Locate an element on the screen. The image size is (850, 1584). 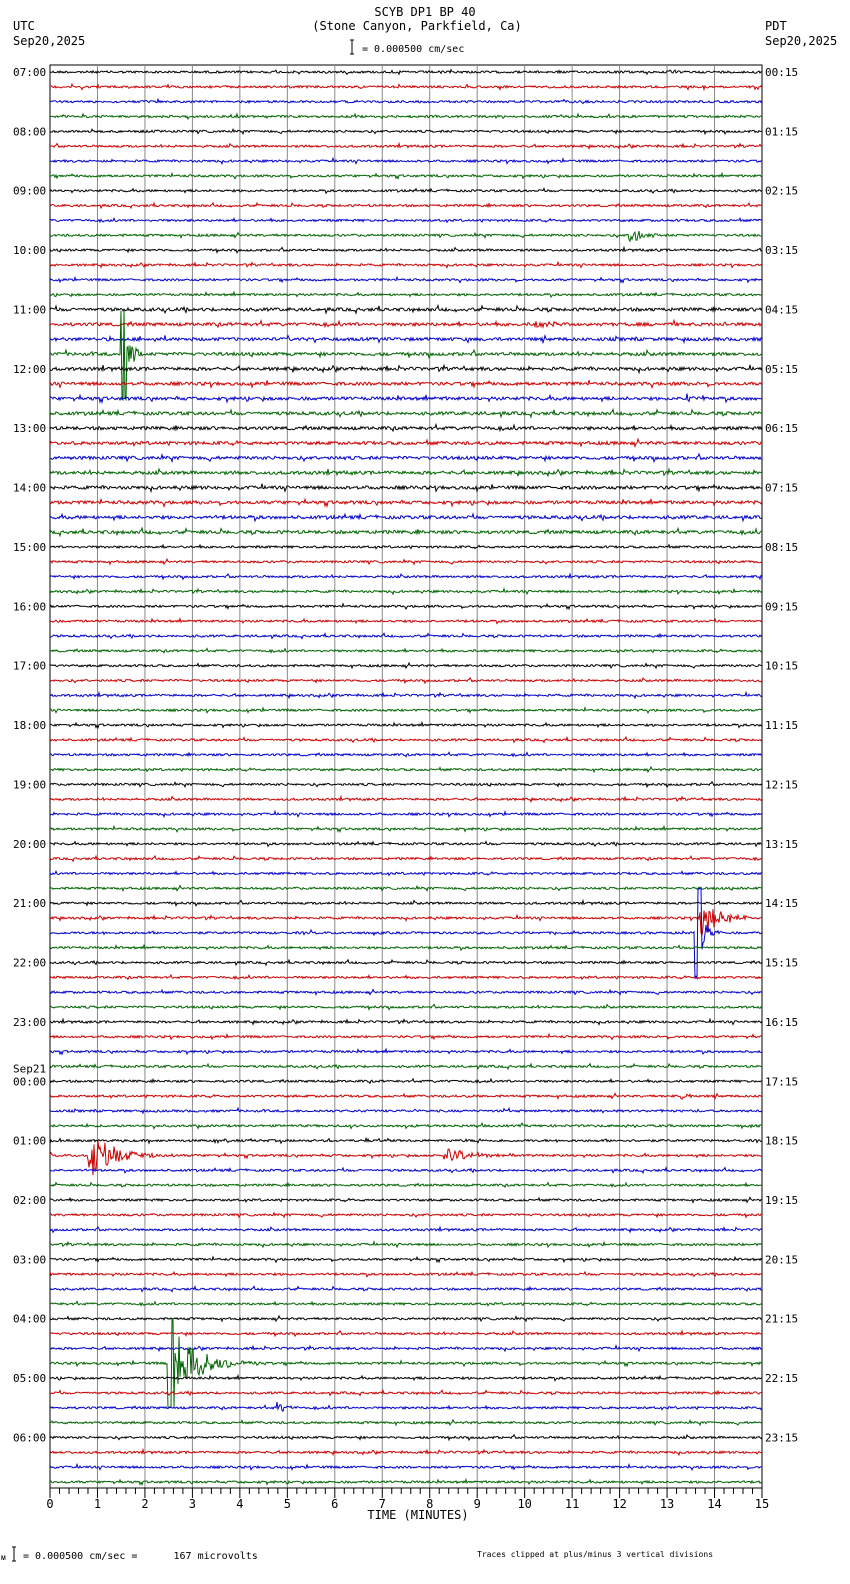
pdt-hour-label: 18:15 is located at coordinates (781, 1141).